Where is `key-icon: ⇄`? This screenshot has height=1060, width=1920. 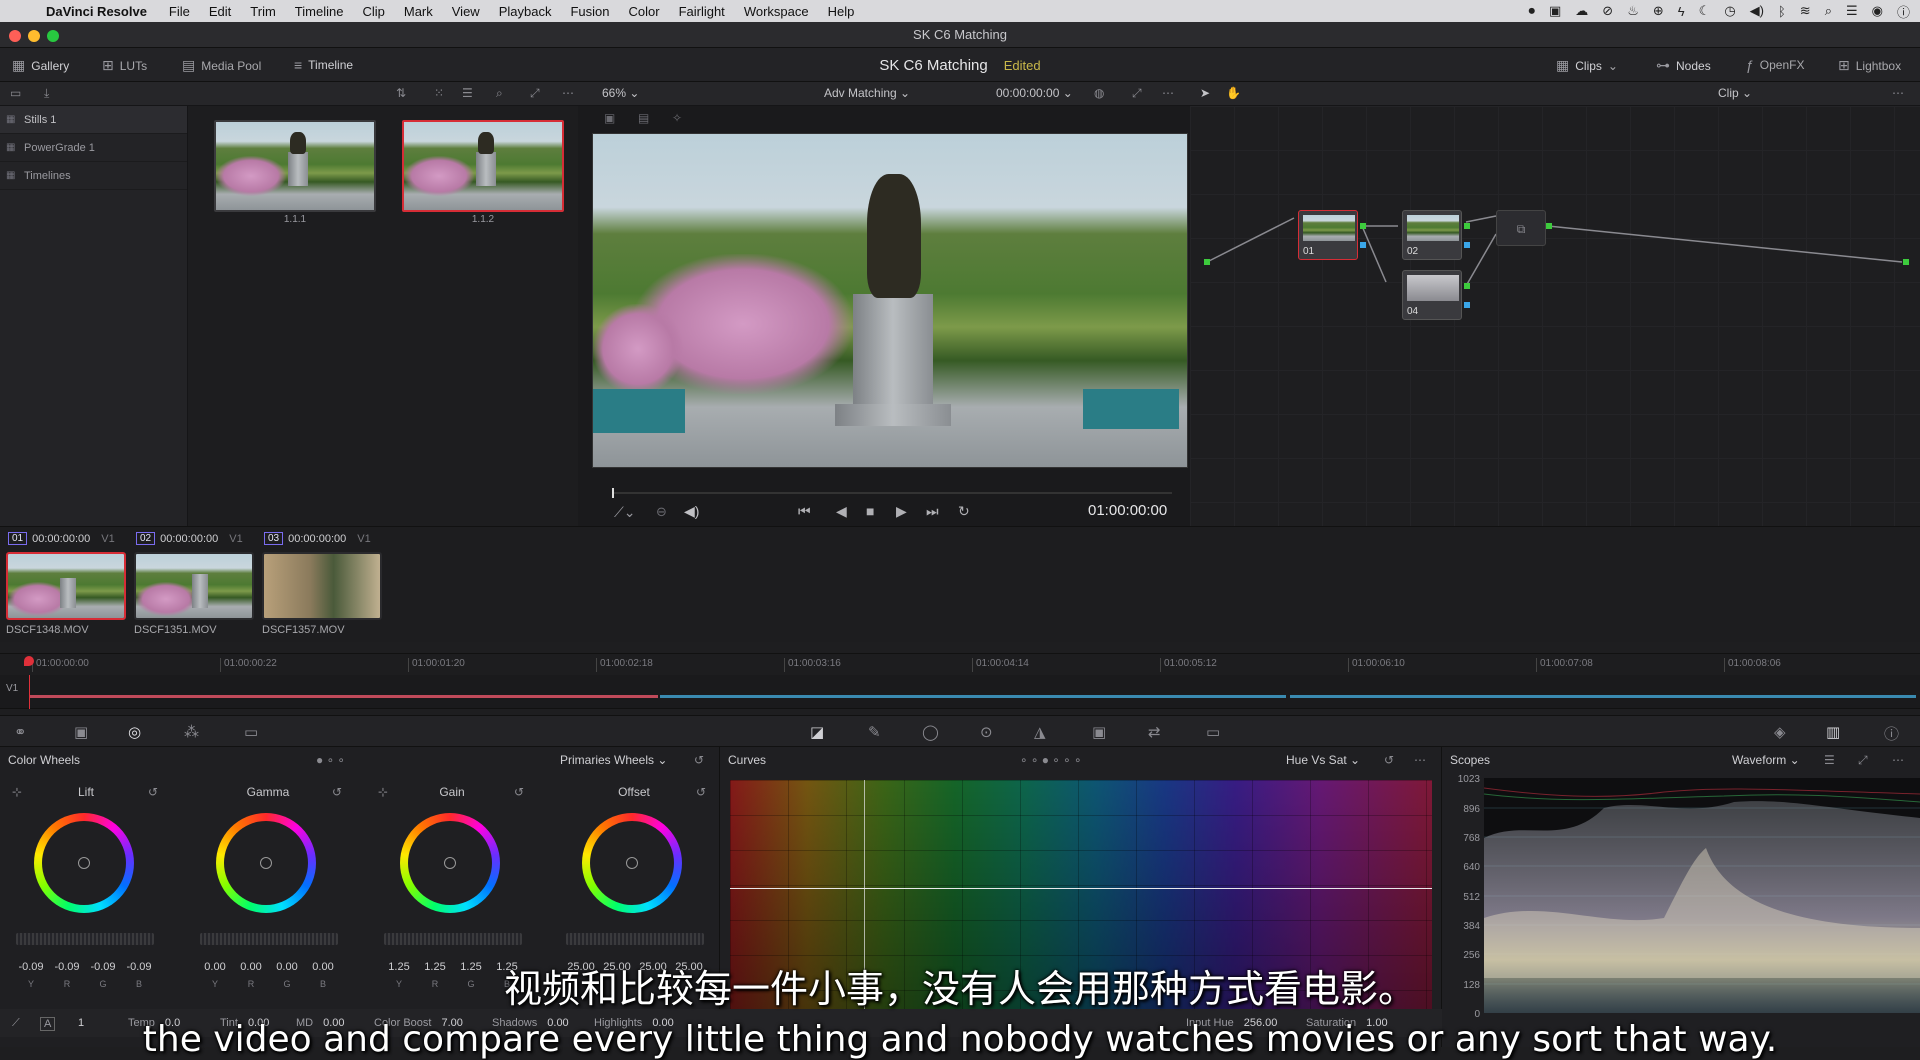 key-icon: ⇄ is located at coordinates (1154, 732).